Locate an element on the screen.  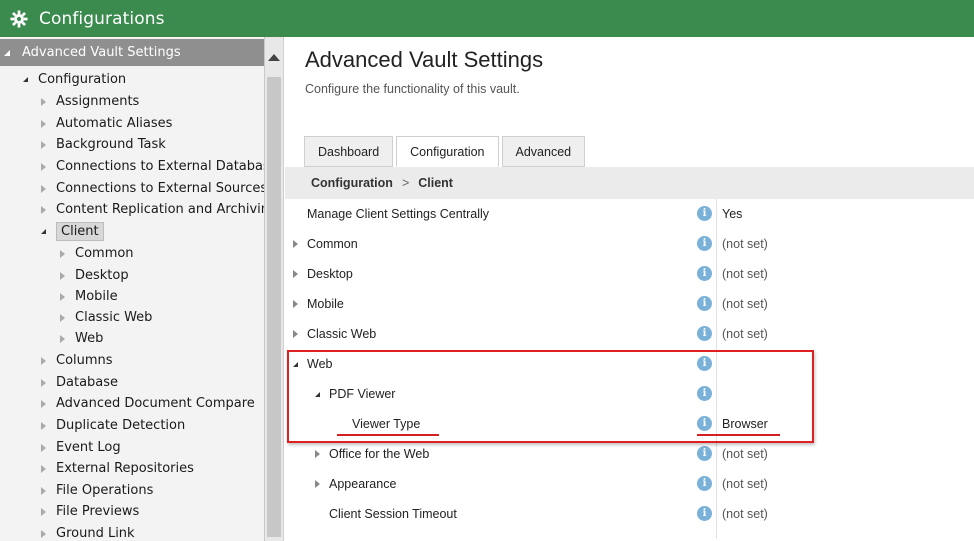
tree-item-client: Client is located at coordinates (70, 231).